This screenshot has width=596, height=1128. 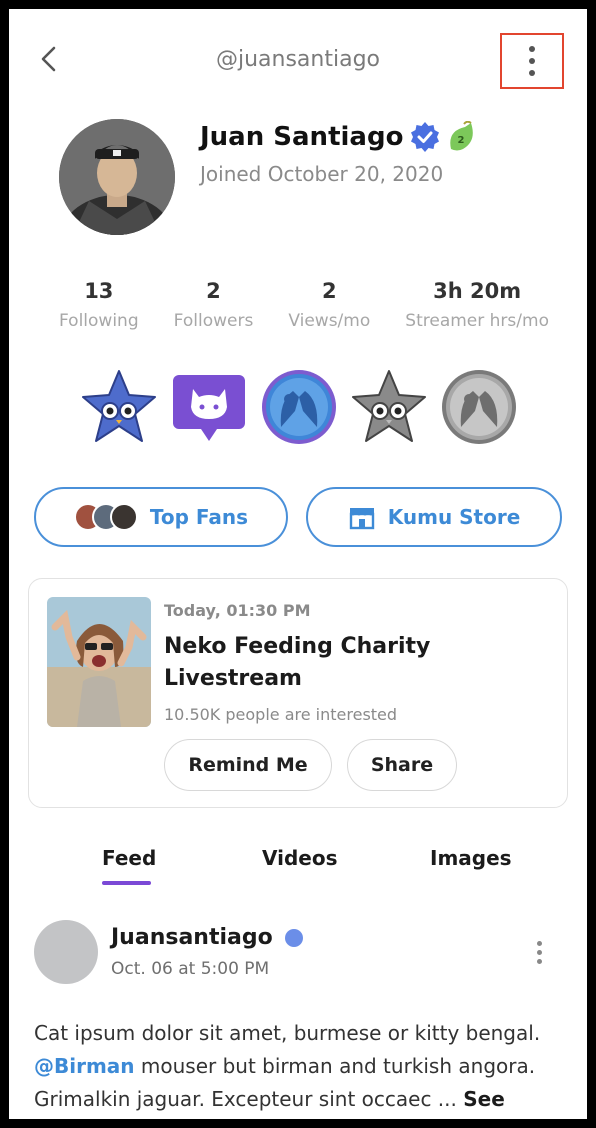 I want to click on stat-value: 3h 20m, so click(x=477, y=291).